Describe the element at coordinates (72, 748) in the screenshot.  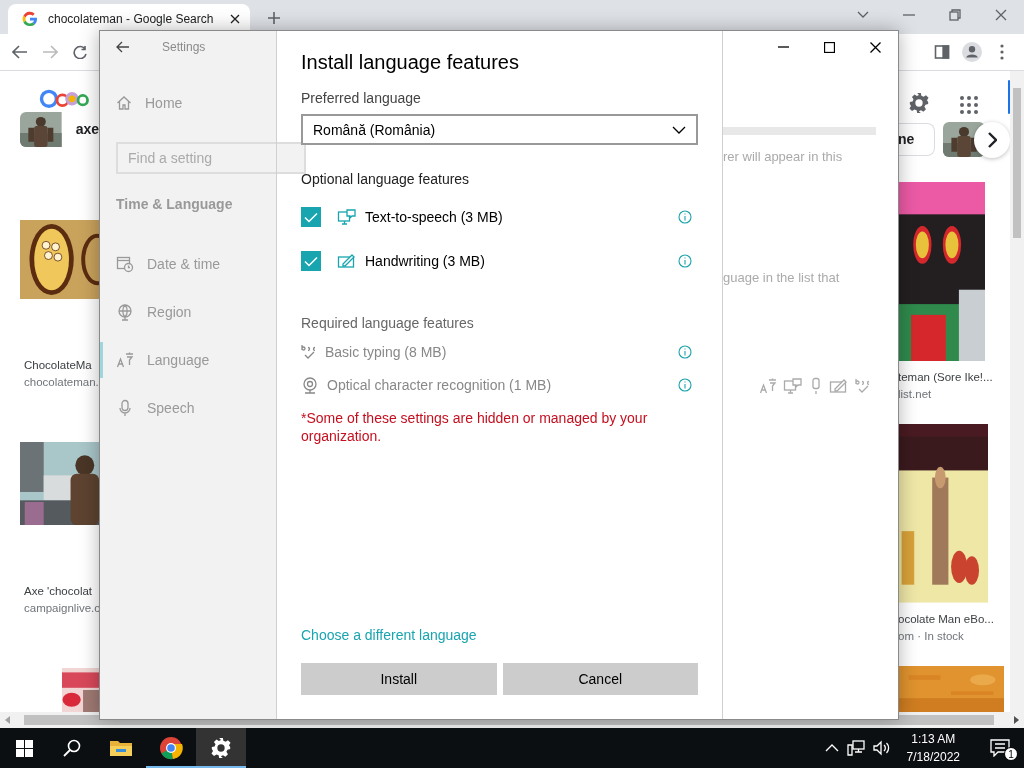
I see `search-icon` at that location.